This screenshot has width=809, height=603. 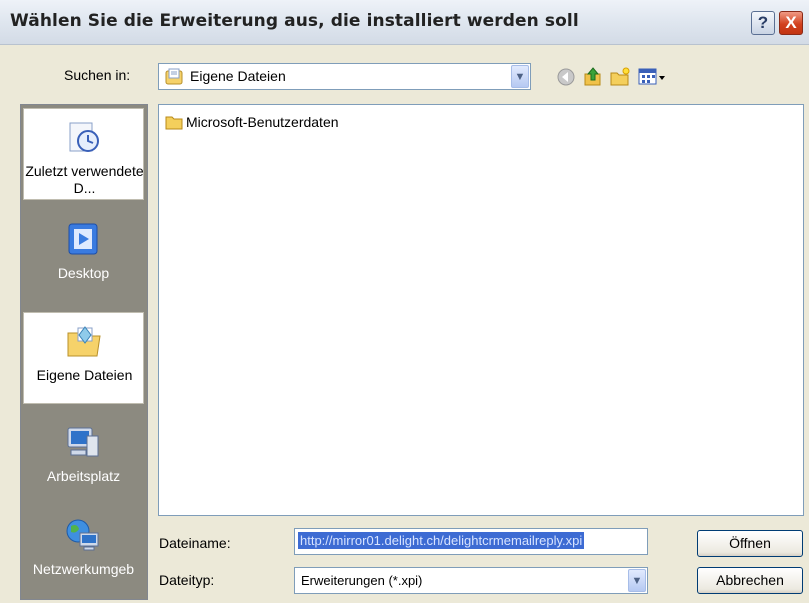 I want to click on place-label: Netzwerkumgeb, so click(x=83, y=569).